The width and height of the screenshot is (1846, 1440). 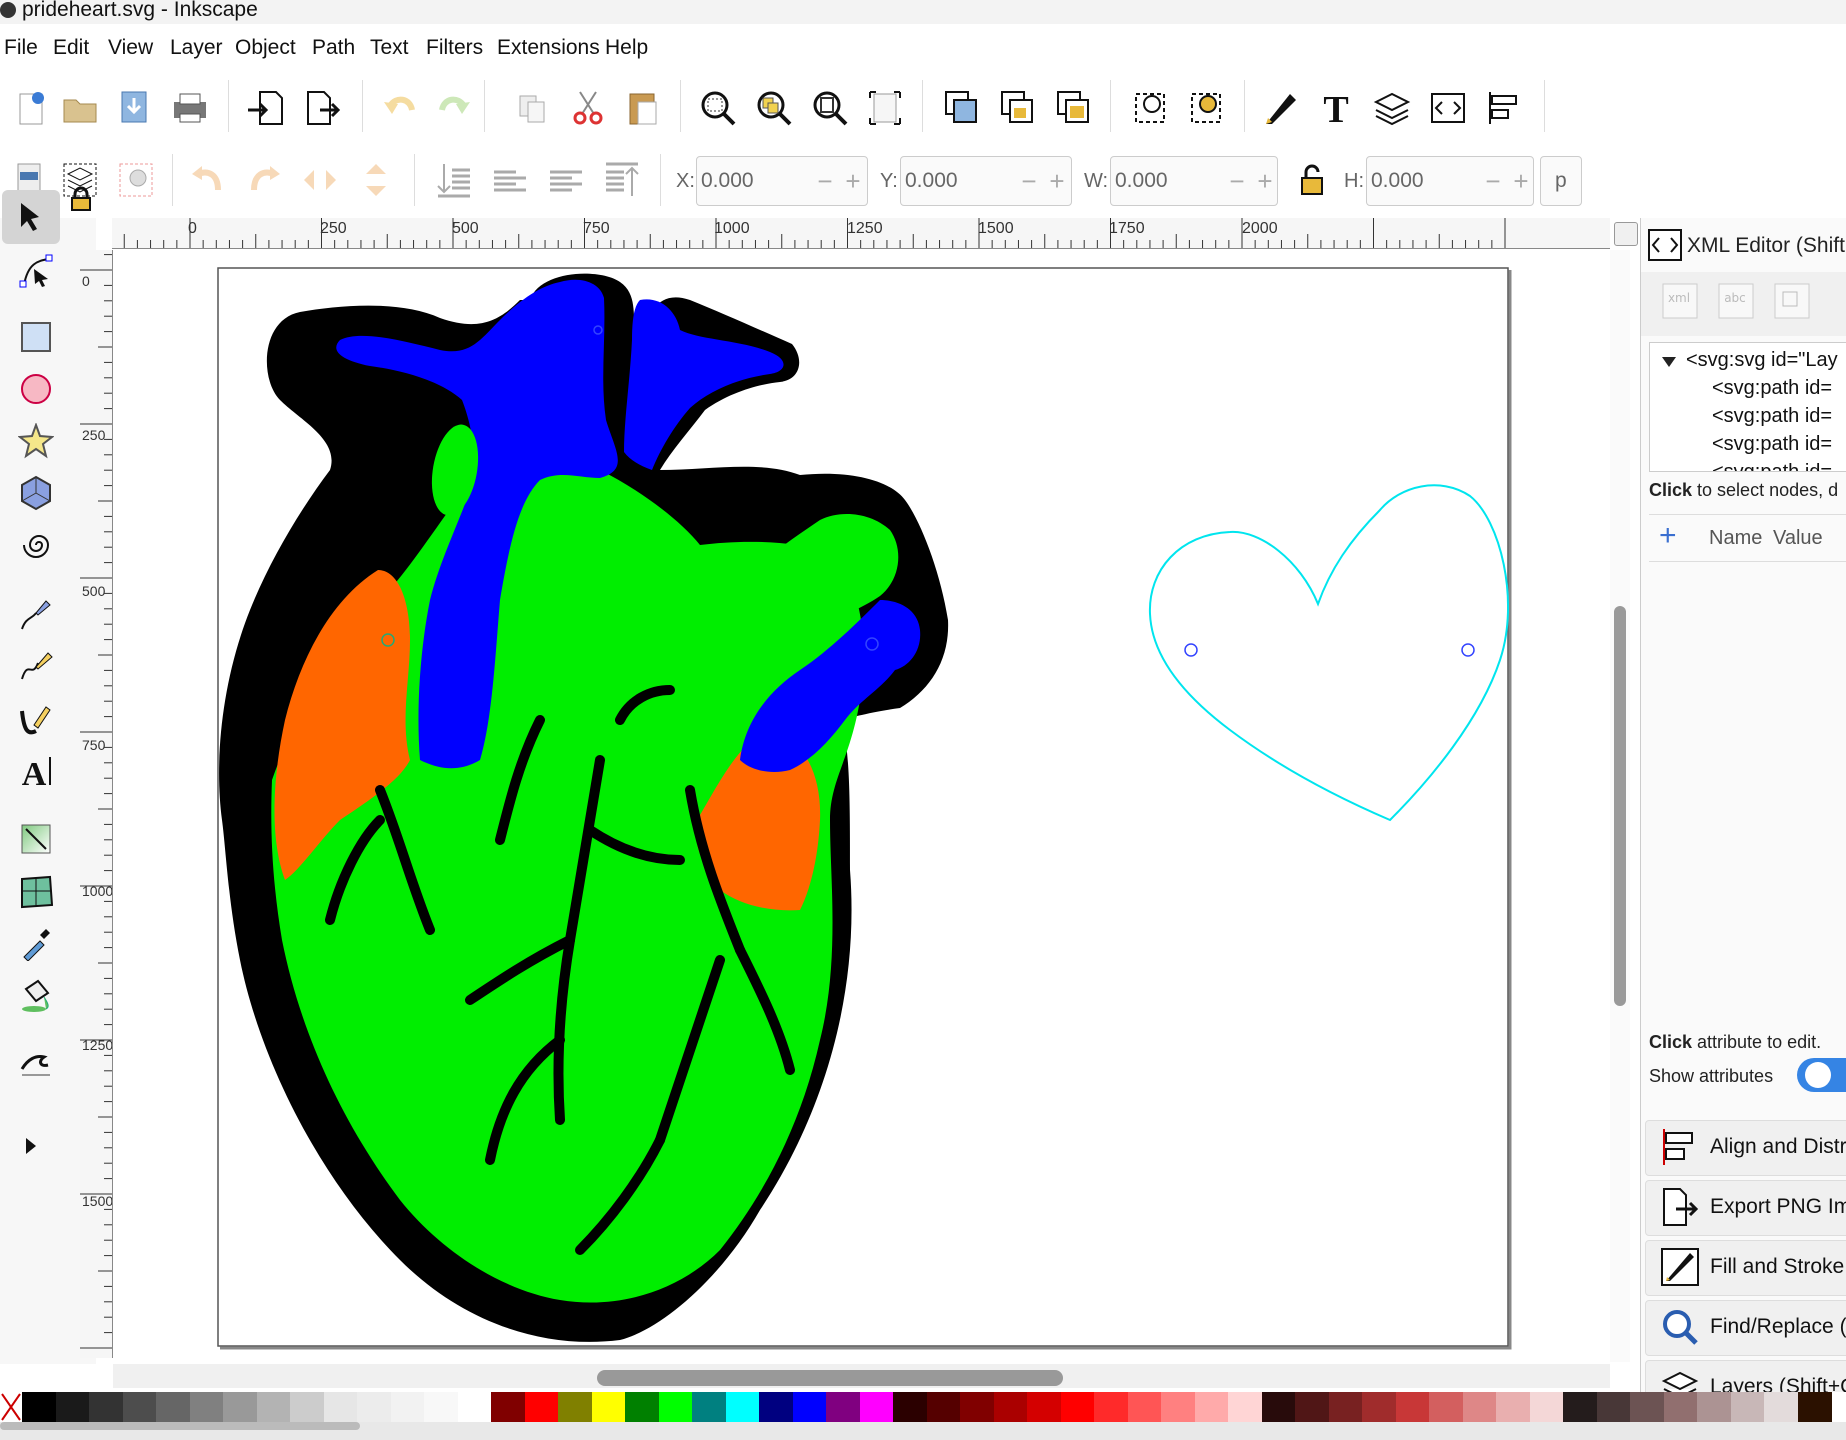 I want to click on save-icon, so click(x=134, y=108).